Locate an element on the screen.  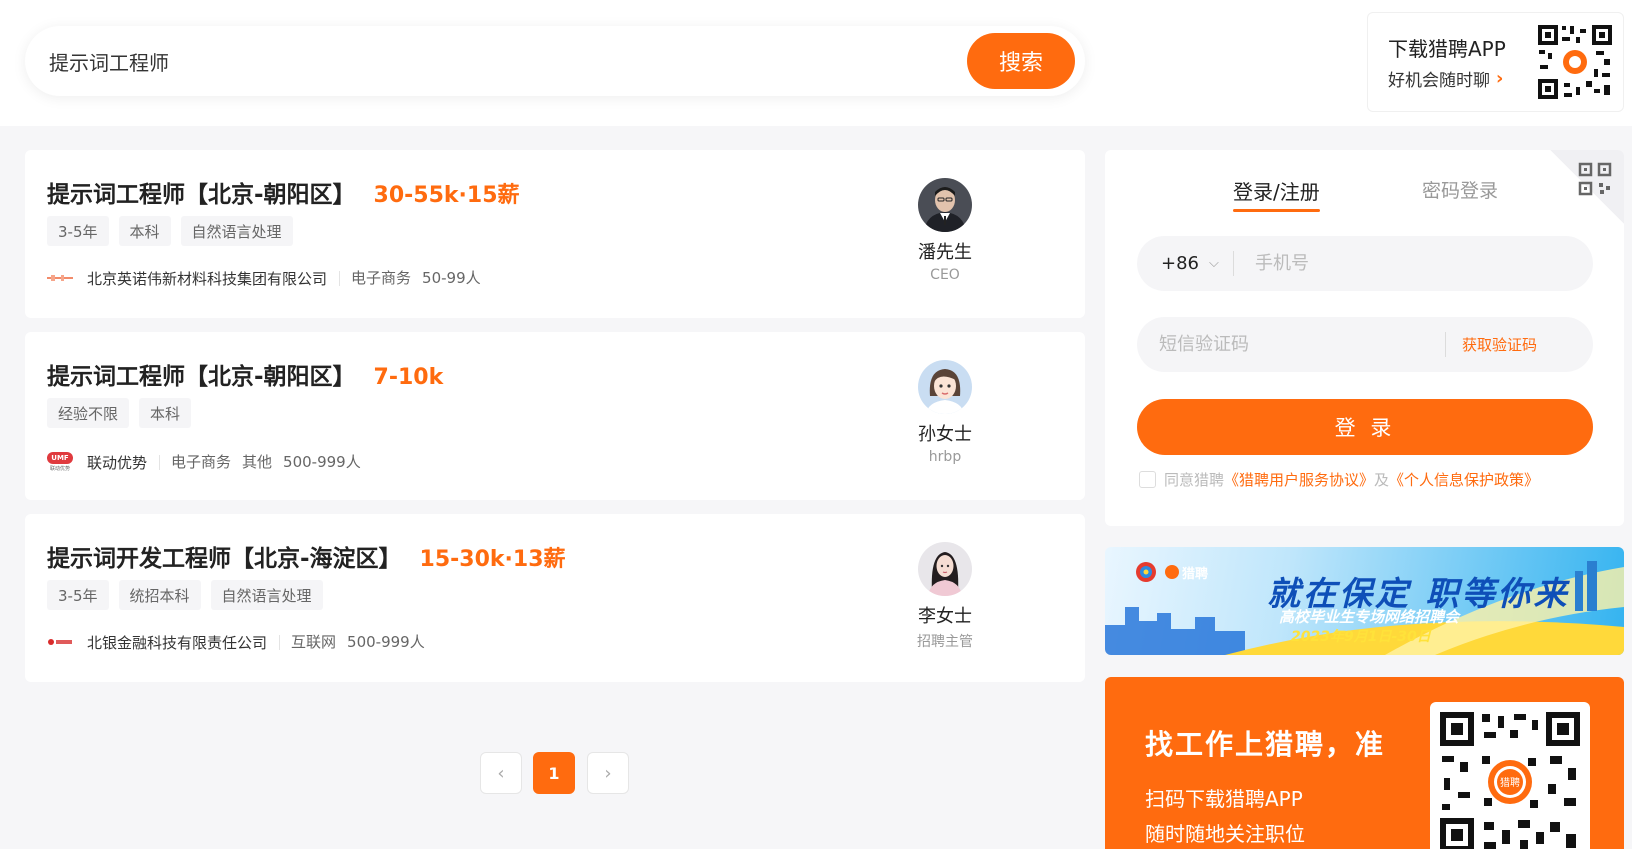
page-number-current: 1 is located at coordinates (554, 773).